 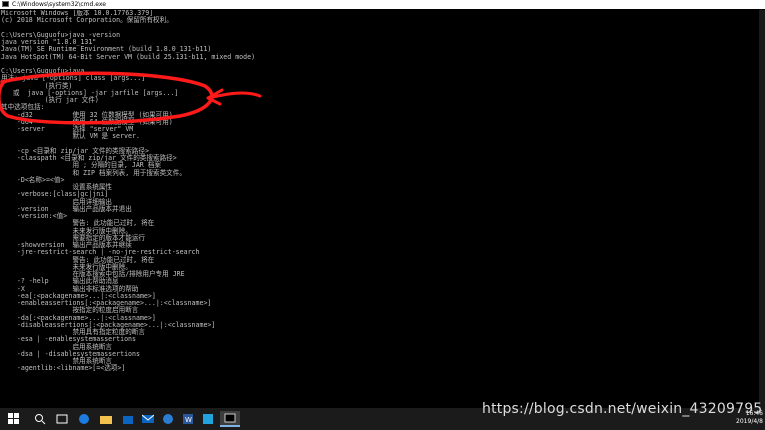 I want to click on file-explorer-icon, so click(x=106, y=419).